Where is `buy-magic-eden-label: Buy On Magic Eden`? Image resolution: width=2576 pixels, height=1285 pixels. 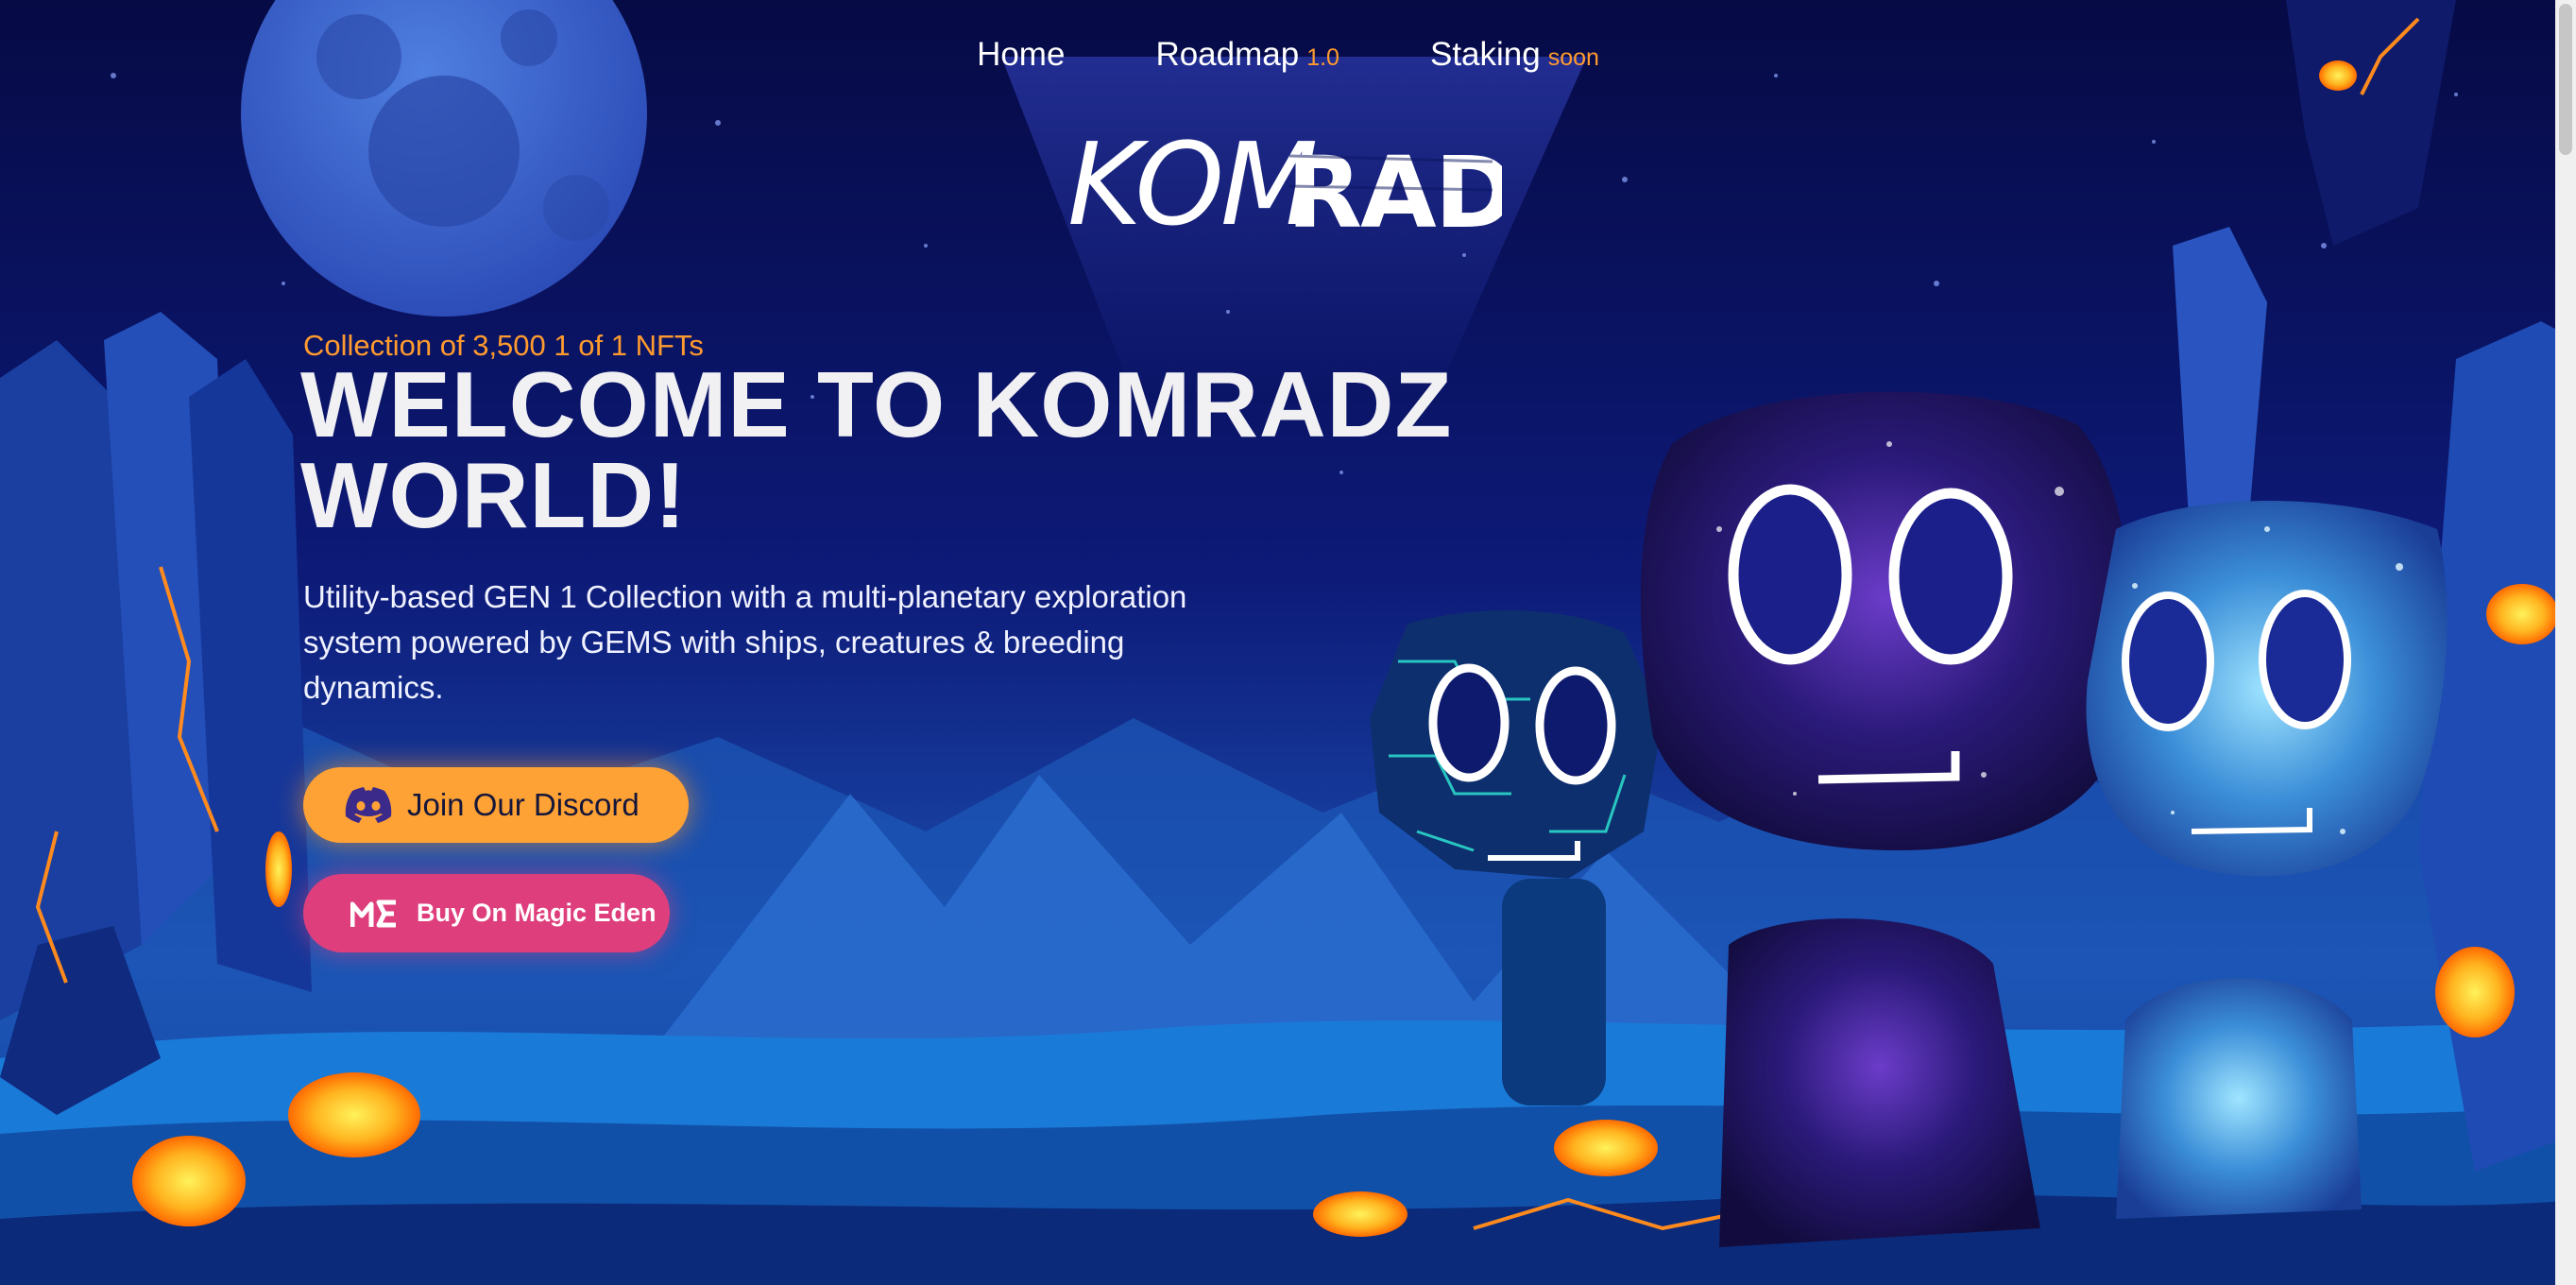
buy-magic-eden-label: Buy On Magic Eden is located at coordinates (537, 913).